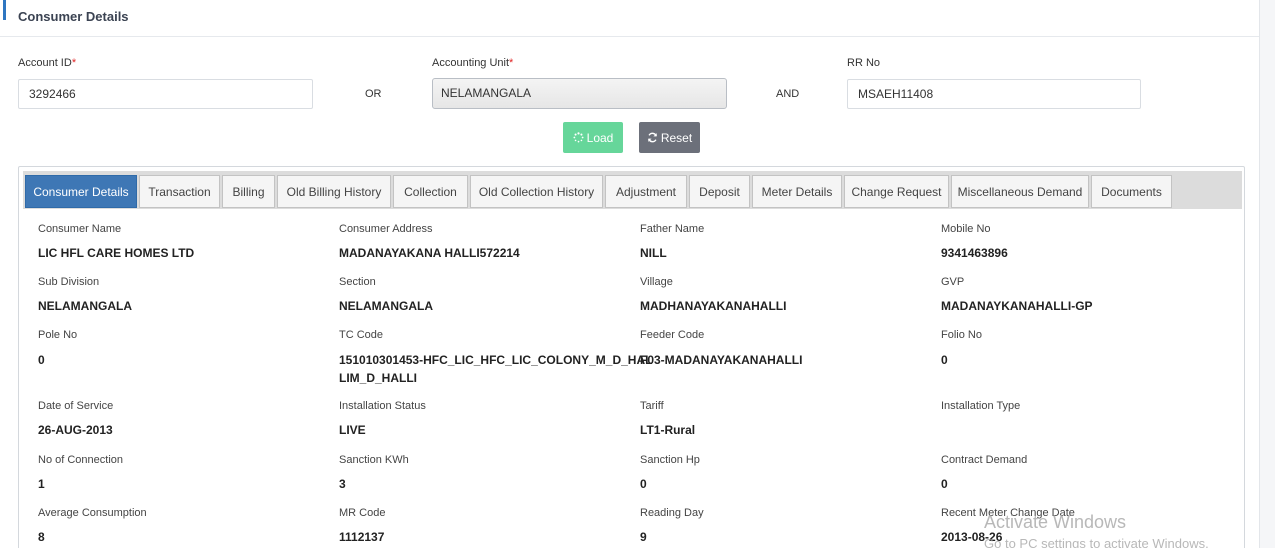  What do you see at coordinates (579, 93) in the screenshot?
I see `accounting-unit-select: NELAMANGALA` at bounding box center [579, 93].